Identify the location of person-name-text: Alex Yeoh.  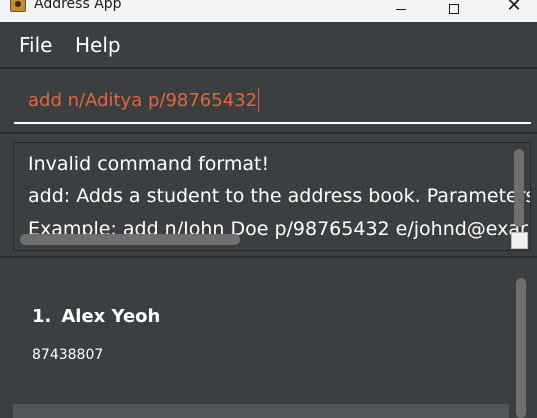
(111, 316).